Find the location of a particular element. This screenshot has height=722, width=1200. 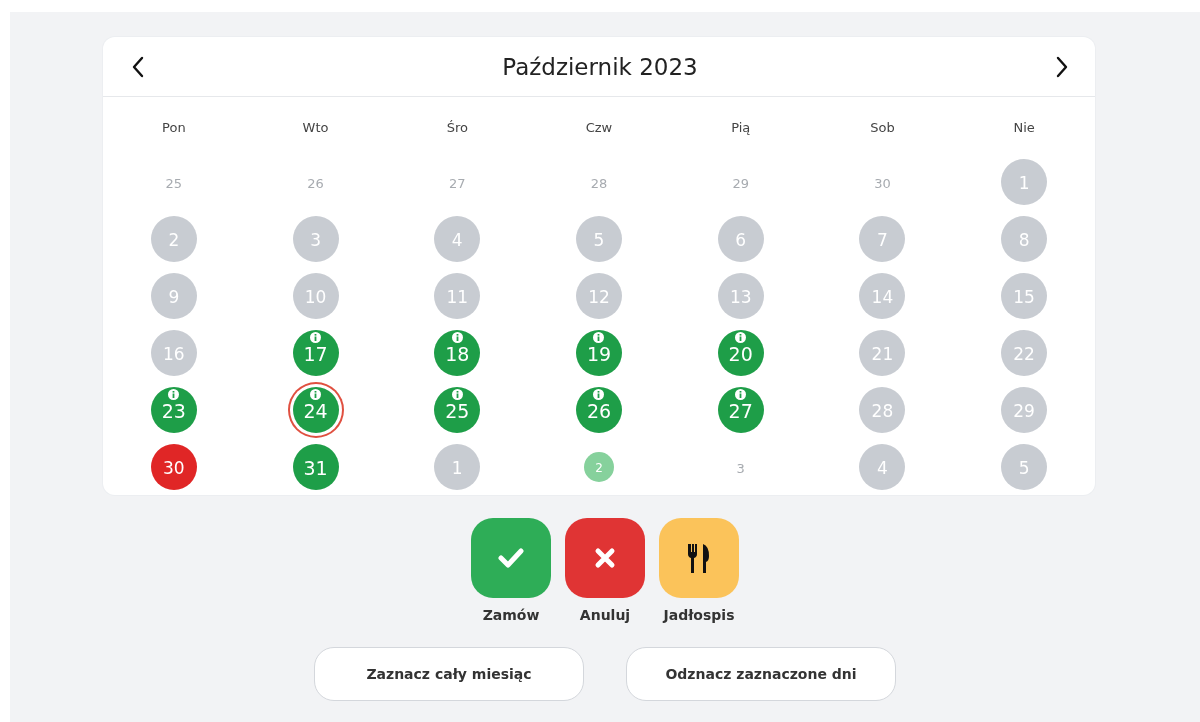

day-cell: 18 is located at coordinates (457, 352).